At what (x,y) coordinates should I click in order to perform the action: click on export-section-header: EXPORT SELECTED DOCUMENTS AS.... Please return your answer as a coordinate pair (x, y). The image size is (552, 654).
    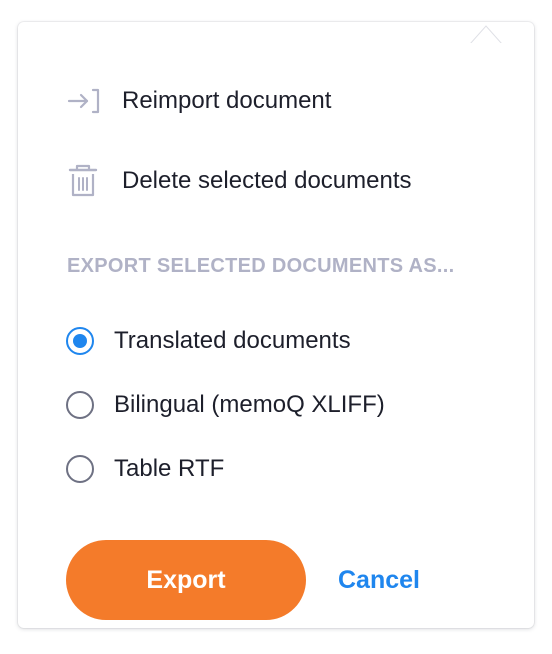
    Looking at the image, I should click on (261, 266).